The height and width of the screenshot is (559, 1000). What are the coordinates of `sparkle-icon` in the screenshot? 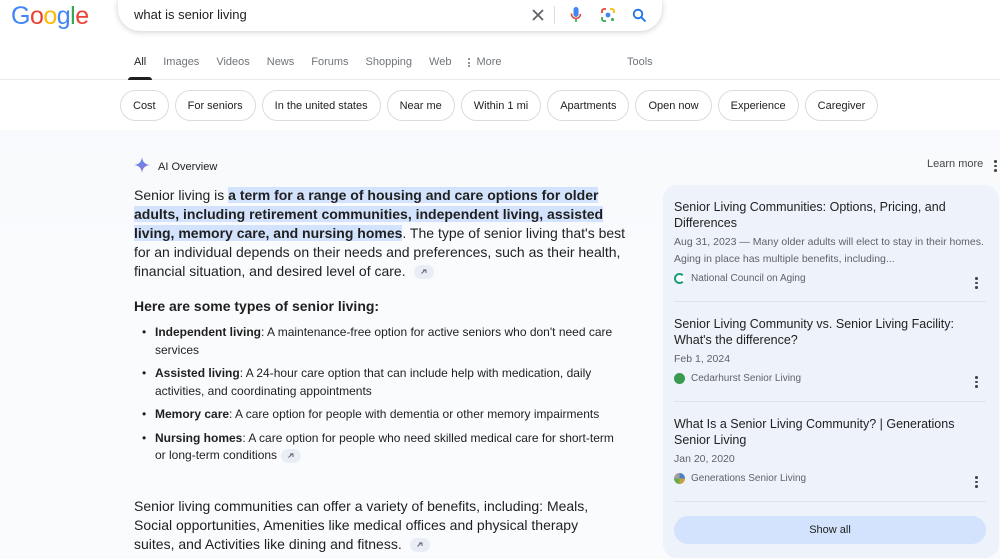 It's located at (142, 166).